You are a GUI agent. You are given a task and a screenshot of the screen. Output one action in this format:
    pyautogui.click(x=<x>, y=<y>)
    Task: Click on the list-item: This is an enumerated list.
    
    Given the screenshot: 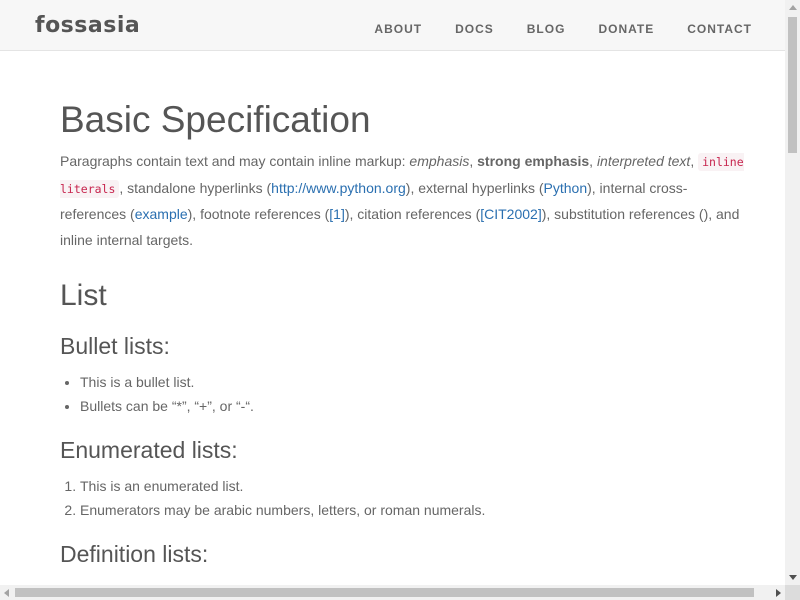 What is the action you would take?
    pyautogui.click(x=415, y=486)
    